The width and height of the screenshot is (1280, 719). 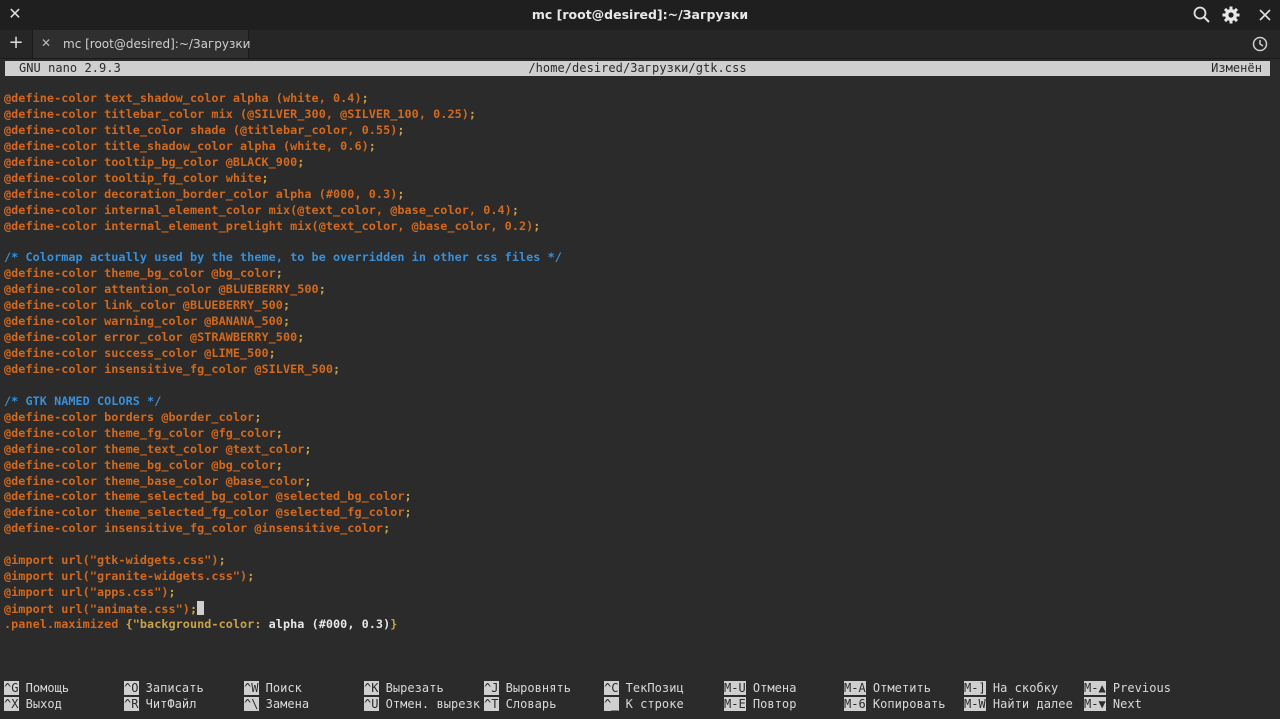 I want to click on shortcut-item: ^J Выровнять, so click(x=527, y=688).